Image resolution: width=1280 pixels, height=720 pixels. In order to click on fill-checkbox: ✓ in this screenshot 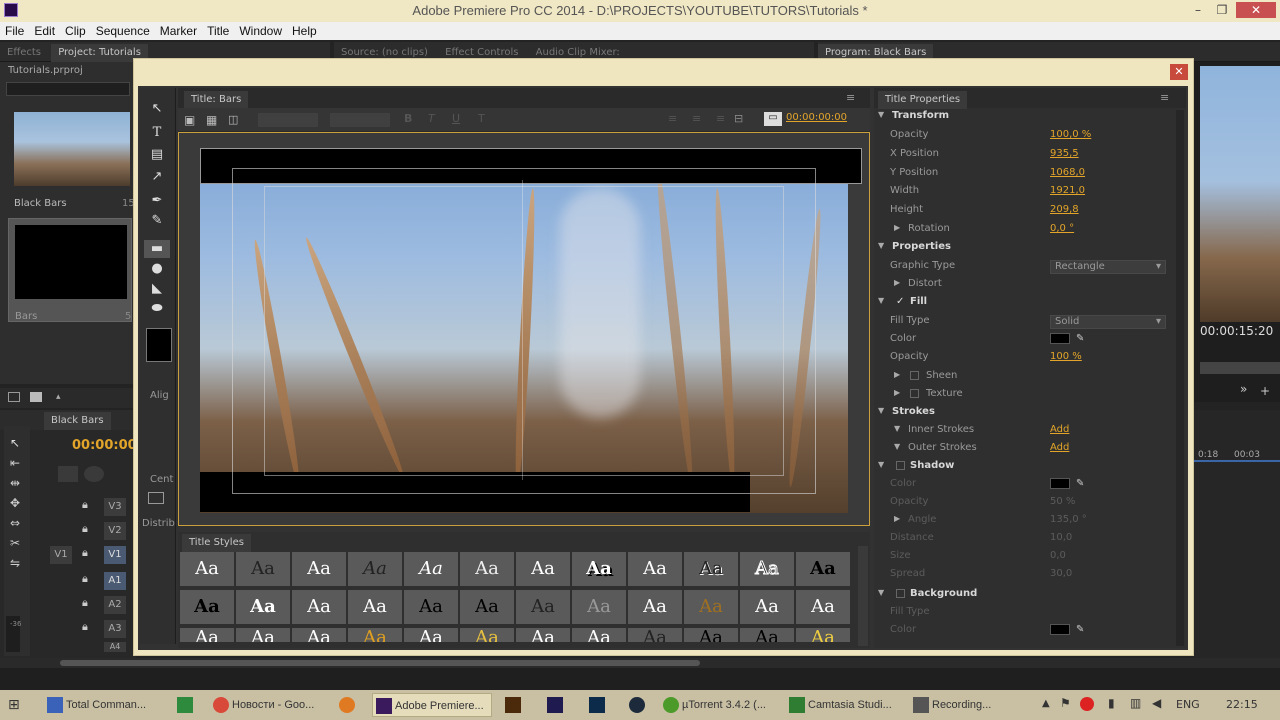, I will do `click(900, 301)`.